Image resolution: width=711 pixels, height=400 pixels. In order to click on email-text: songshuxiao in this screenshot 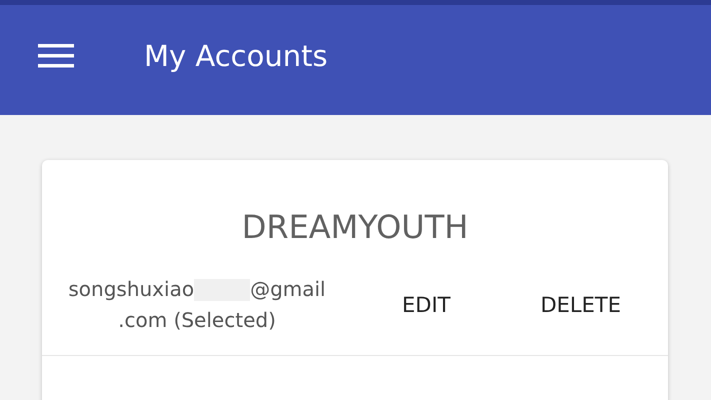, I will do `click(131, 288)`.